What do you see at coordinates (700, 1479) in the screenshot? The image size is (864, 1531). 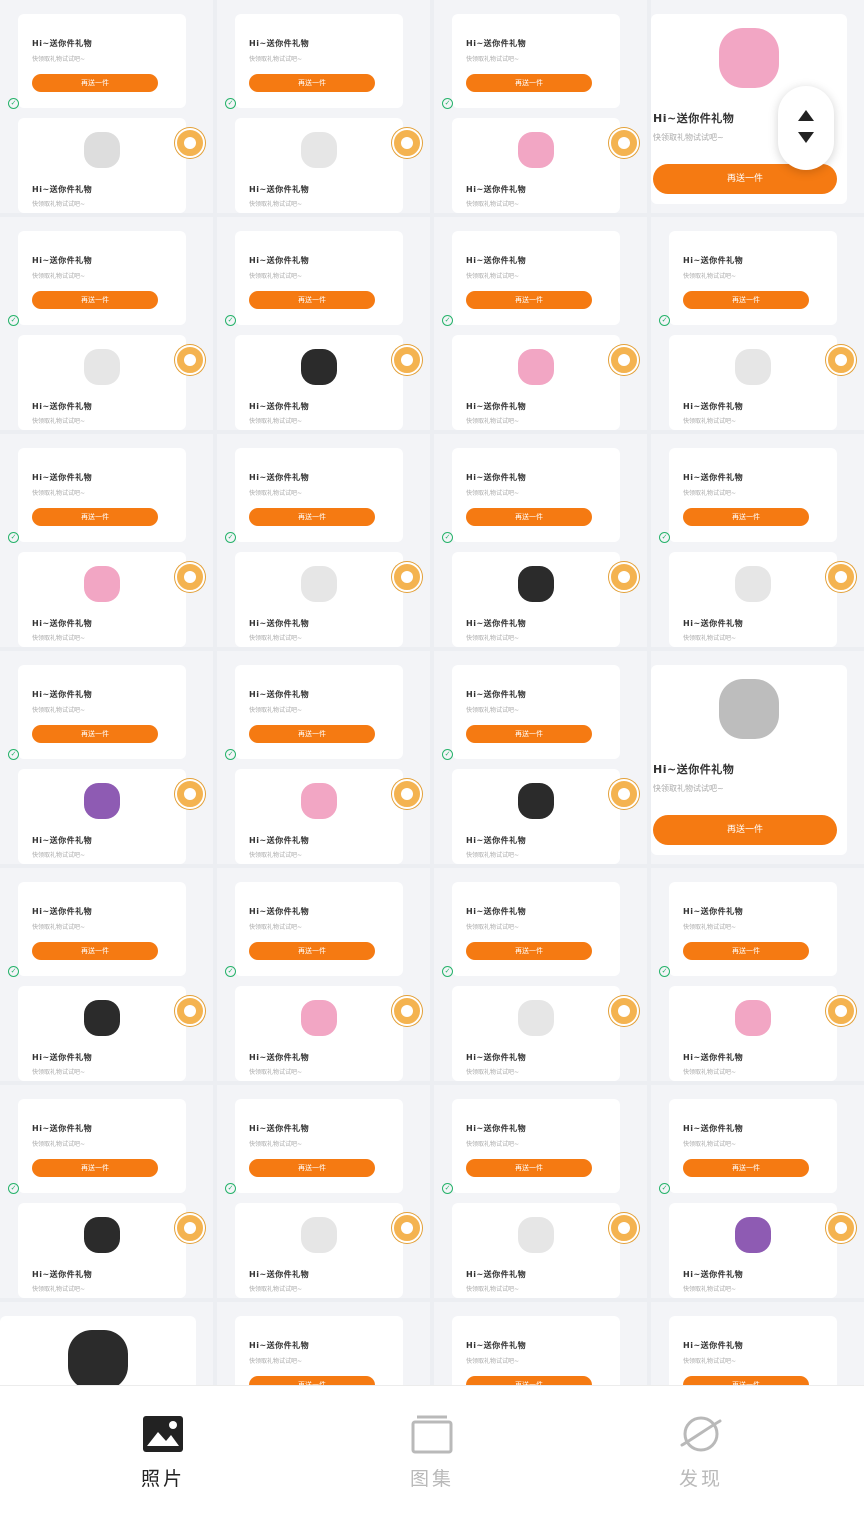 I see `nav-label-discover: 发现` at bounding box center [700, 1479].